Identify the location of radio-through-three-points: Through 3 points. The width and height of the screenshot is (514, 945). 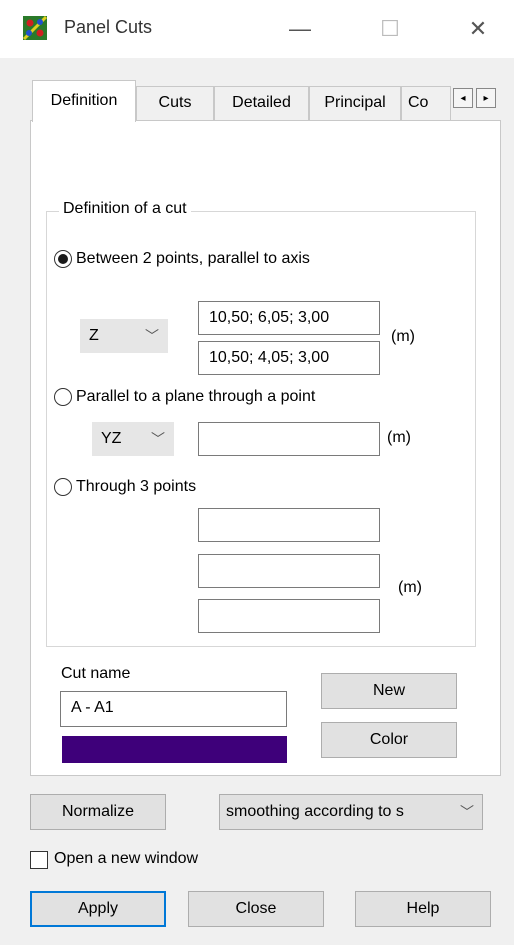
(125, 487).